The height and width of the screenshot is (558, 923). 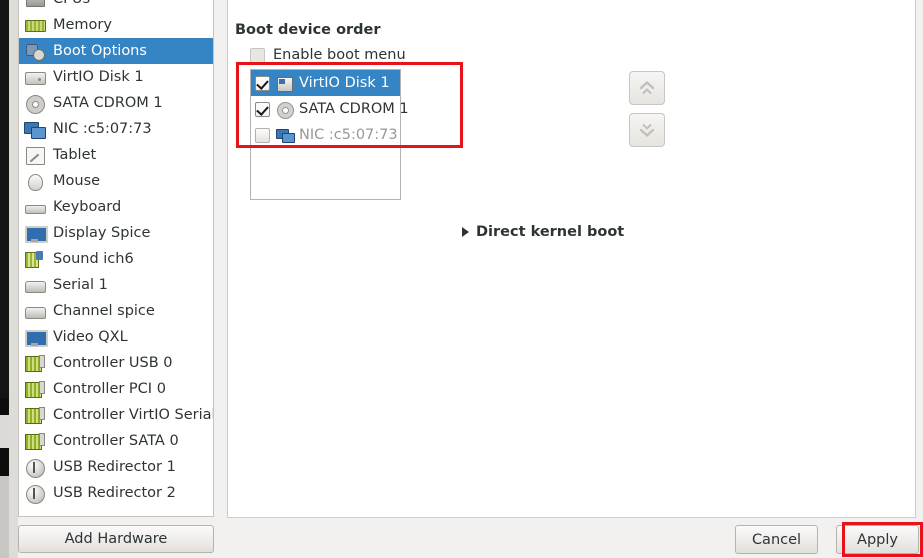 I want to click on move-down-button, so click(x=647, y=130).